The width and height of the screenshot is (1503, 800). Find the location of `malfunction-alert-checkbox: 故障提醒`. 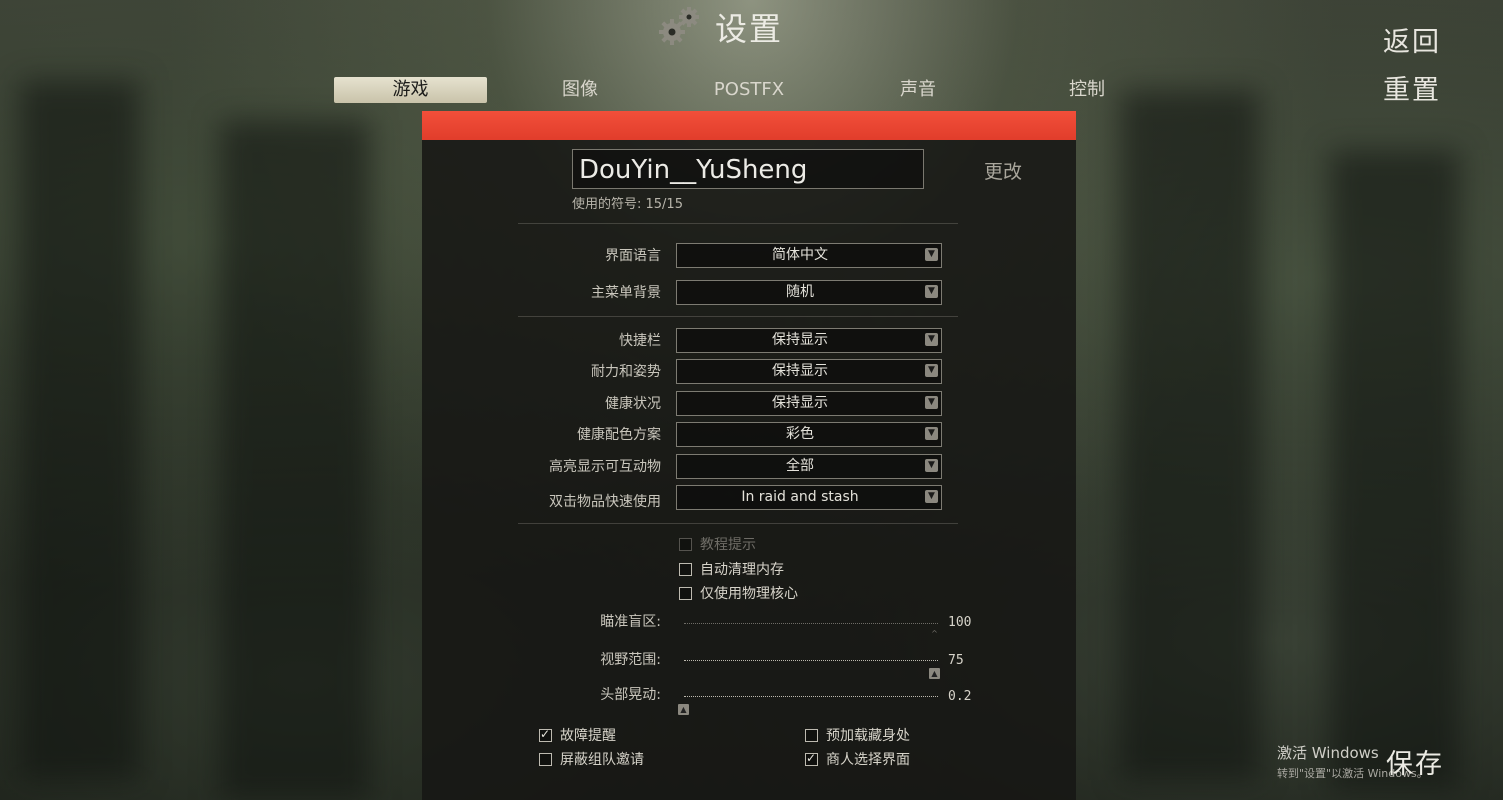

malfunction-alert-checkbox: 故障提醒 is located at coordinates (577, 735).